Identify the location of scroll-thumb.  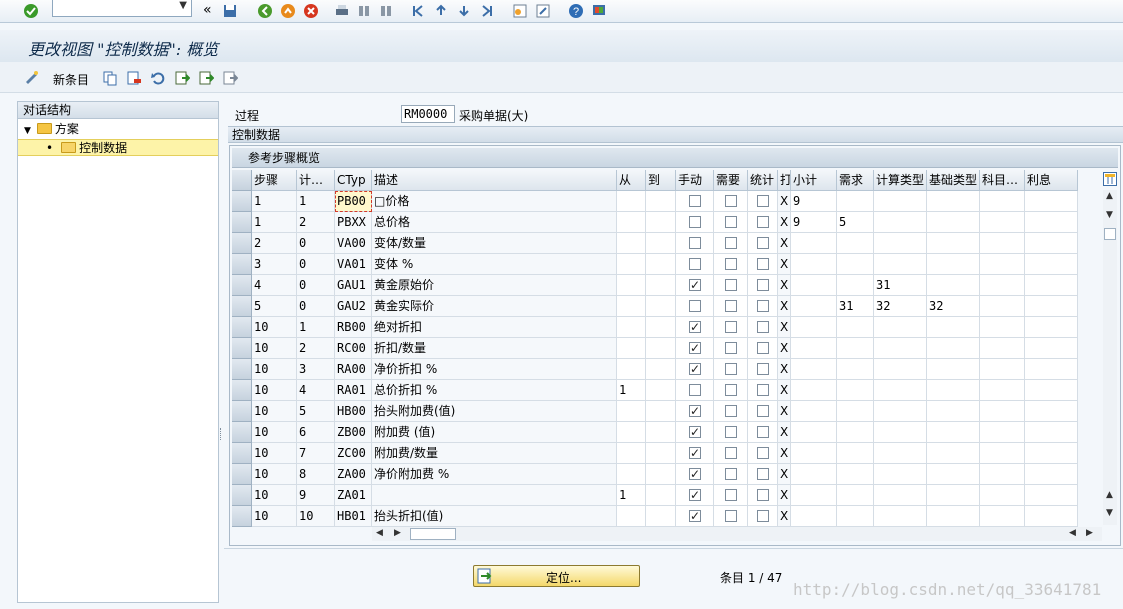
(1110, 234).